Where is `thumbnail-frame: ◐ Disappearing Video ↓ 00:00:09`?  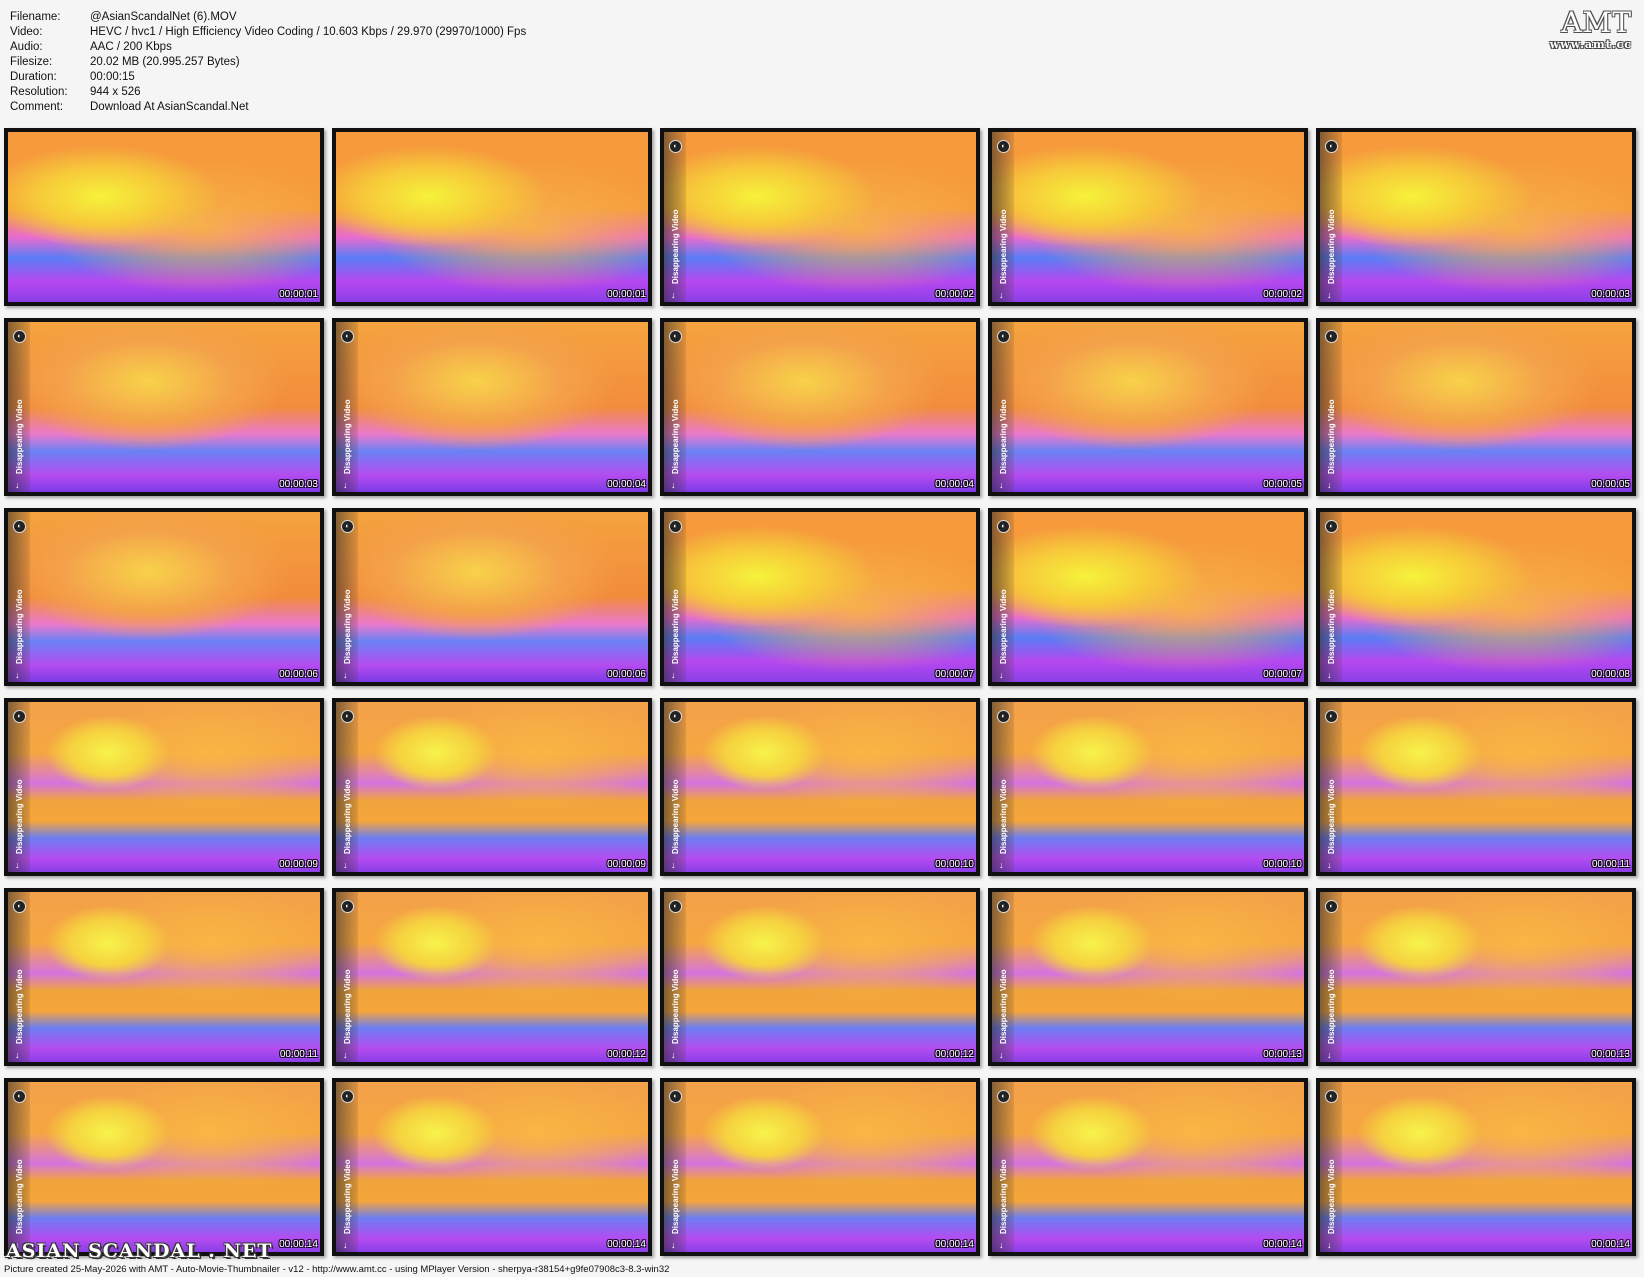 thumbnail-frame: ◐ Disappearing Video ↓ 00:00:09 is located at coordinates (164, 787).